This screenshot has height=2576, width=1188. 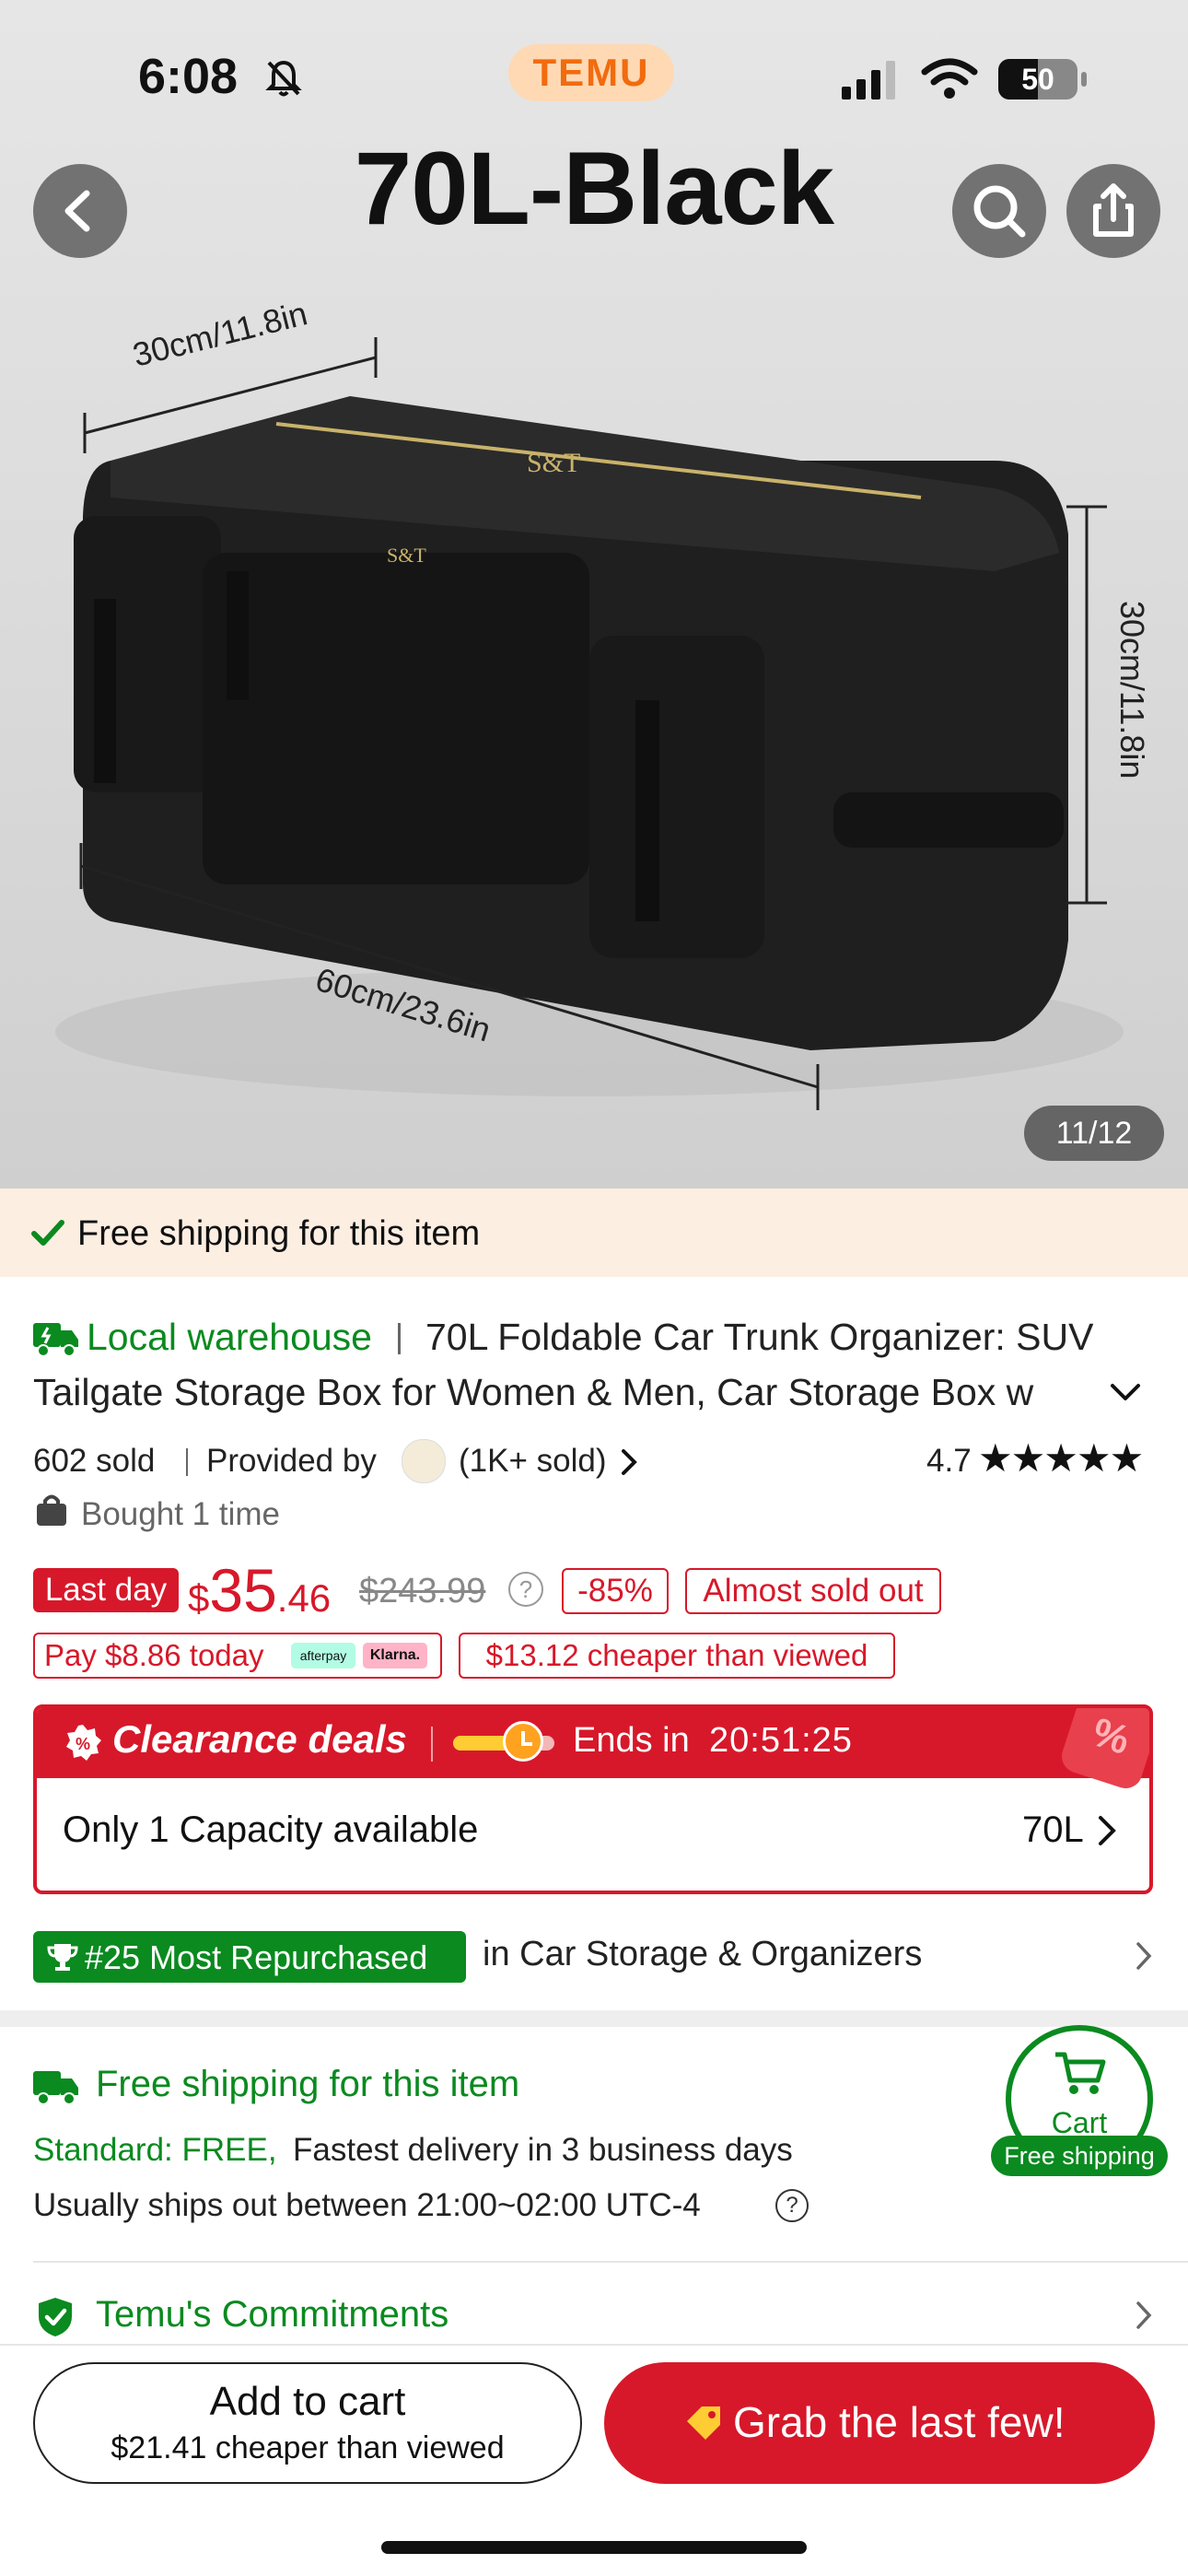 What do you see at coordinates (154, 1655) in the screenshot?
I see `pay-today-text: Pay $8.86 today` at bounding box center [154, 1655].